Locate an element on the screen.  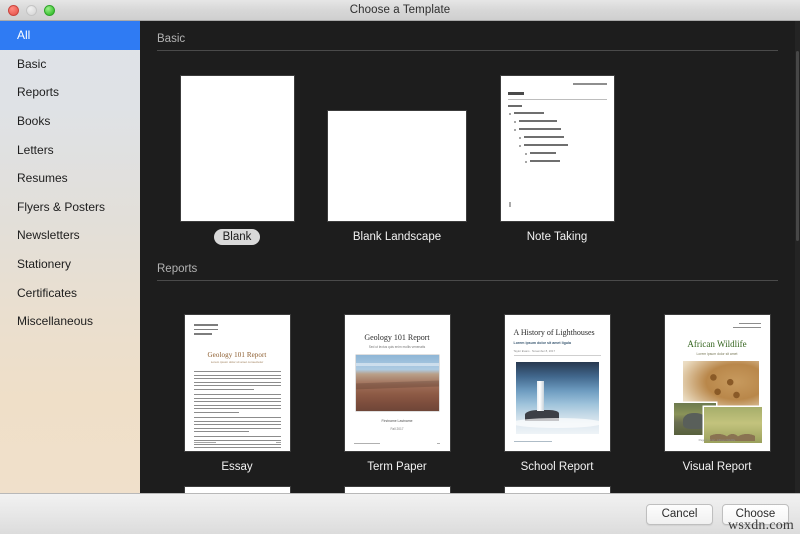
zoom-window-icon is located at coordinates (49, 10).